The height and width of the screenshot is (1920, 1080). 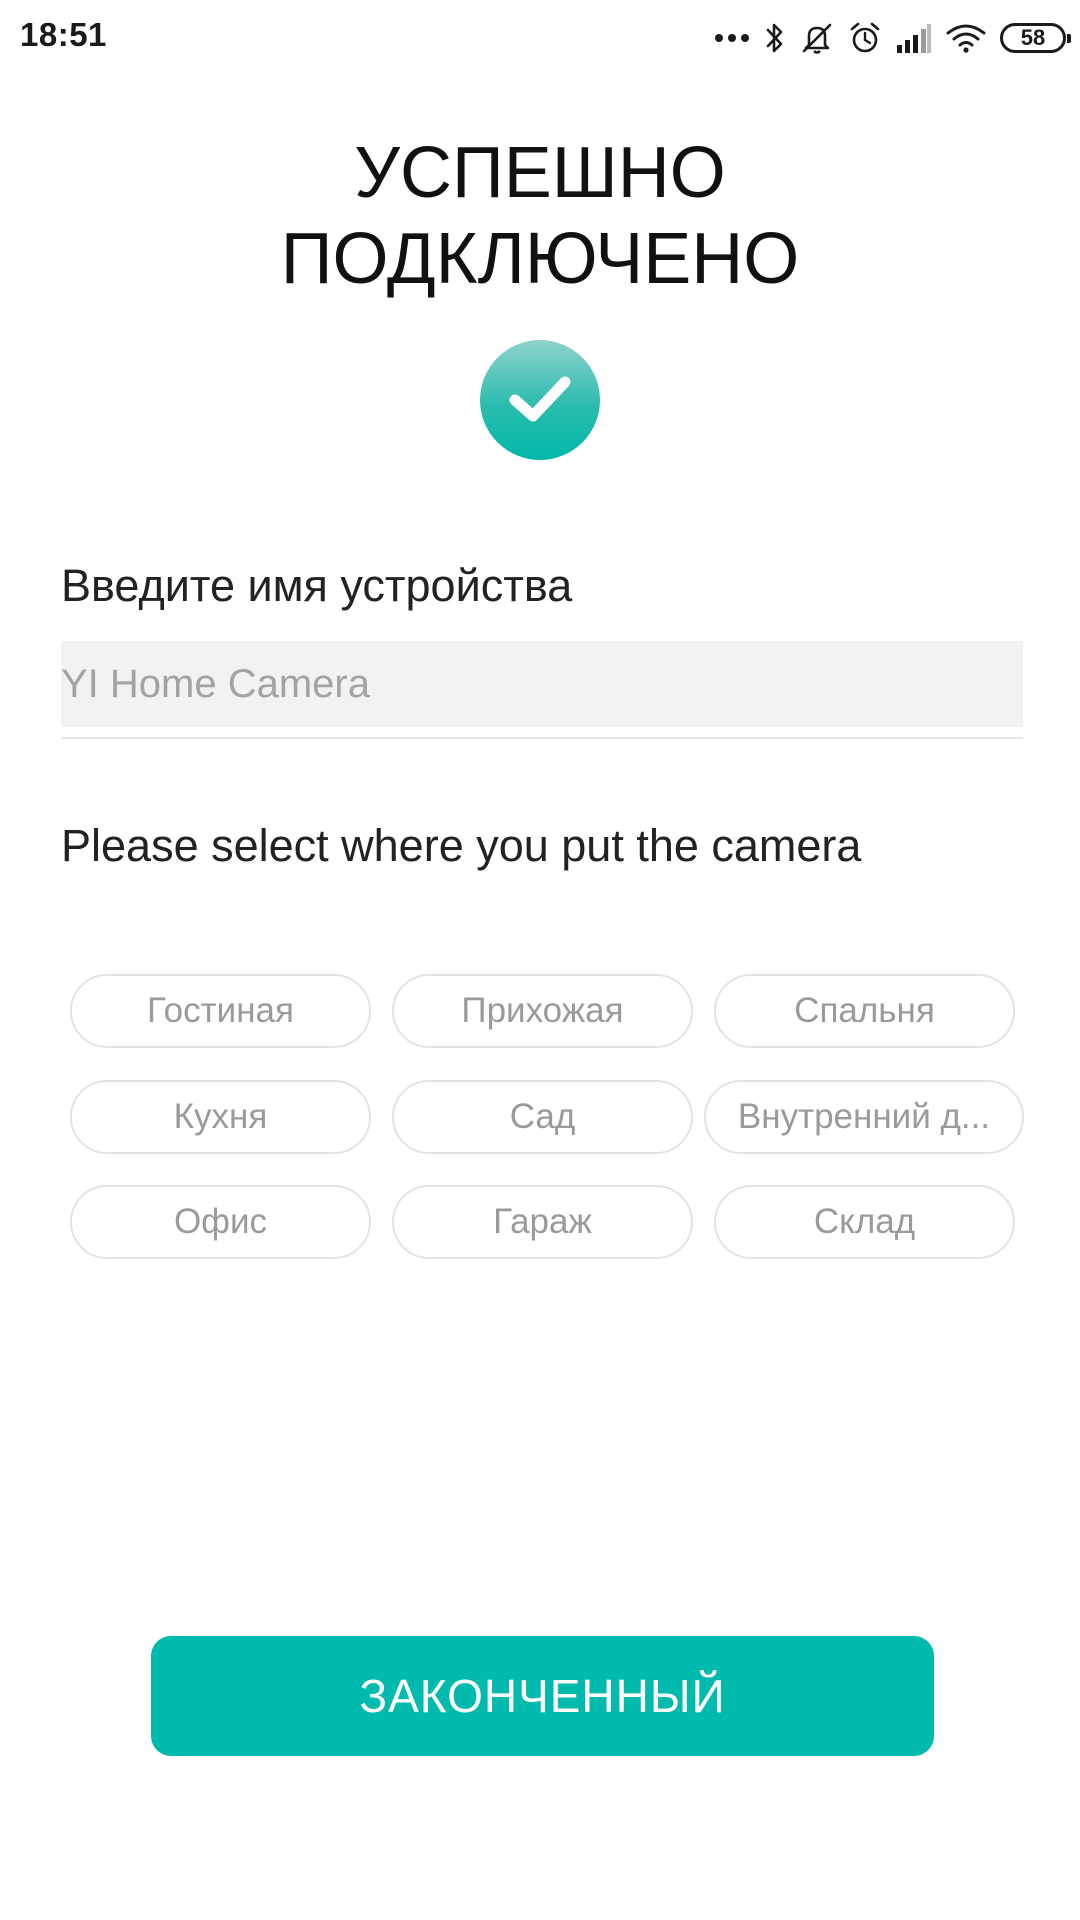 What do you see at coordinates (220, 1222) in the screenshot?
I see `location-chip-office: Офис` at bounding box center [220, 1222].